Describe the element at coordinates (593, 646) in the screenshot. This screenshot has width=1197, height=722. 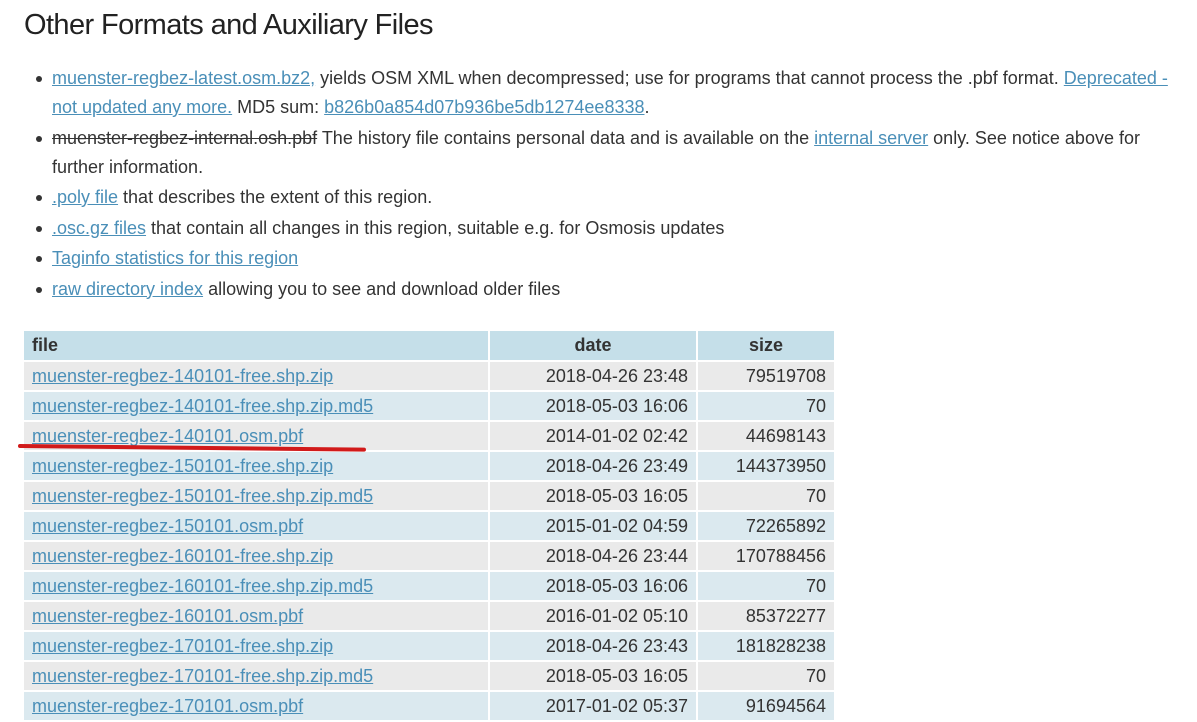
I see `date-cell: 2018-04-26 23:43` at that location.